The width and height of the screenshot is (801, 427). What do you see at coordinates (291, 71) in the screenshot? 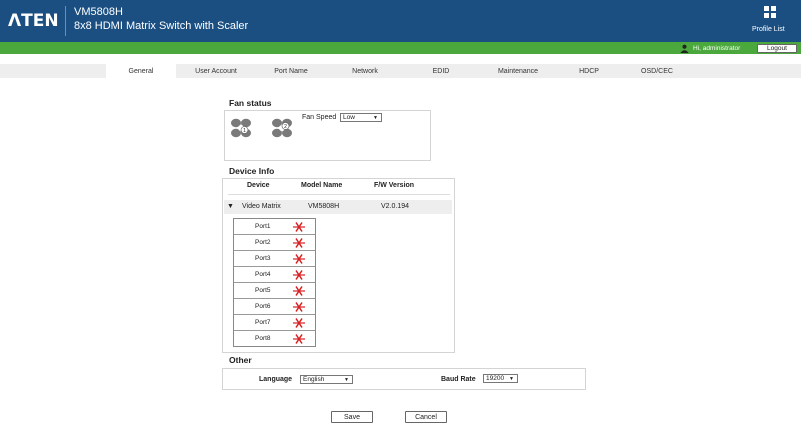
I see `tab-port-name: Port Name` at bounding box center [291, 71].